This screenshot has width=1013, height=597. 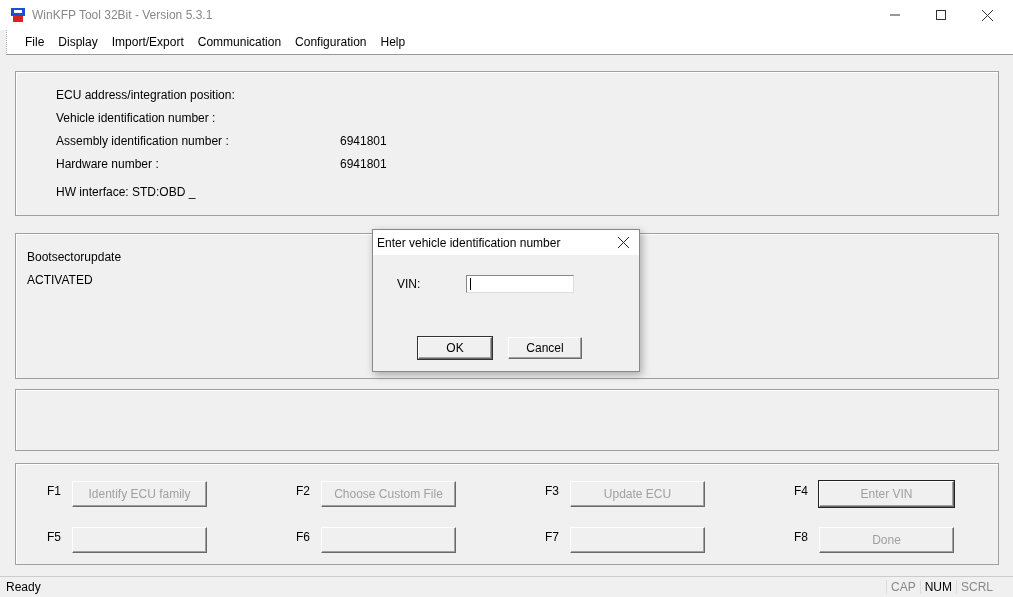 What do you see at coordinates (146, 96) in the screenshot?
I see `field-label: ECU address/integration position:` at bounding box center [146, 96].